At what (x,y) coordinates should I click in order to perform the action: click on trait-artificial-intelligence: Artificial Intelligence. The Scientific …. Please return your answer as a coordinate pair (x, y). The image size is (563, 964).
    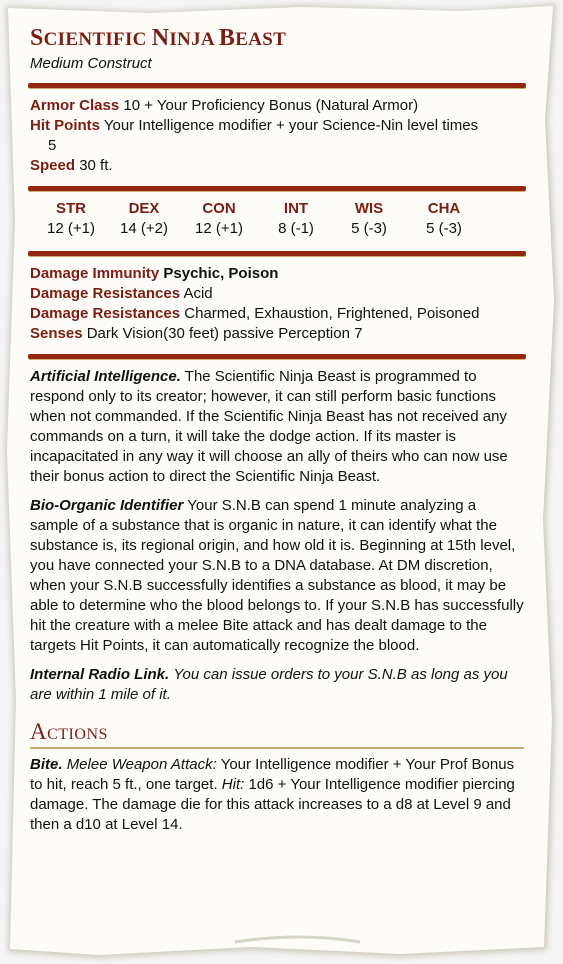
    Looking at the image, I should click on (269, 426).